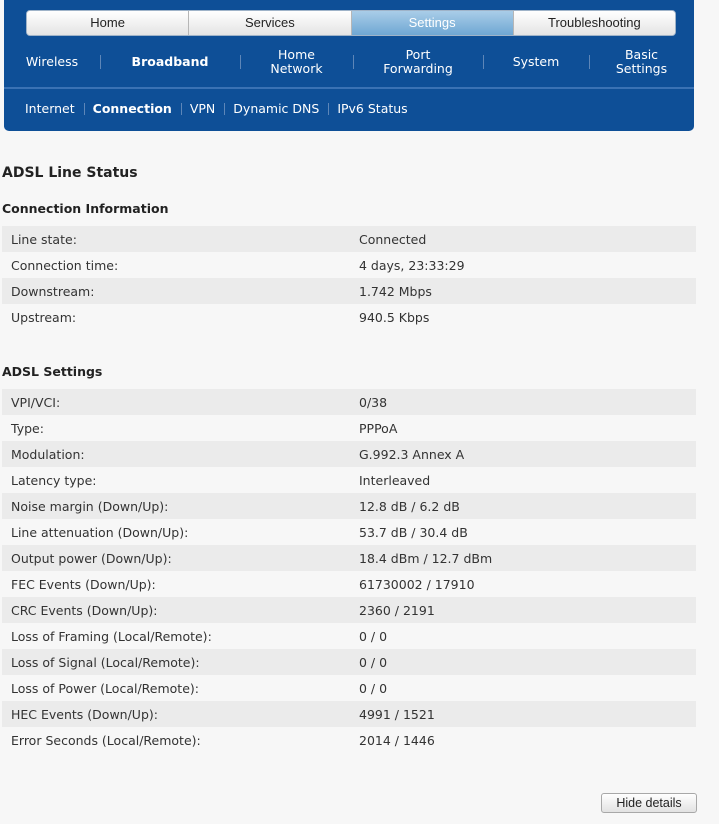 The image size is (719, 824). Describe the element at coordinates (180, 610) in the screenshot. I see `row-label: CRC Events (Down/Up):` at that location.